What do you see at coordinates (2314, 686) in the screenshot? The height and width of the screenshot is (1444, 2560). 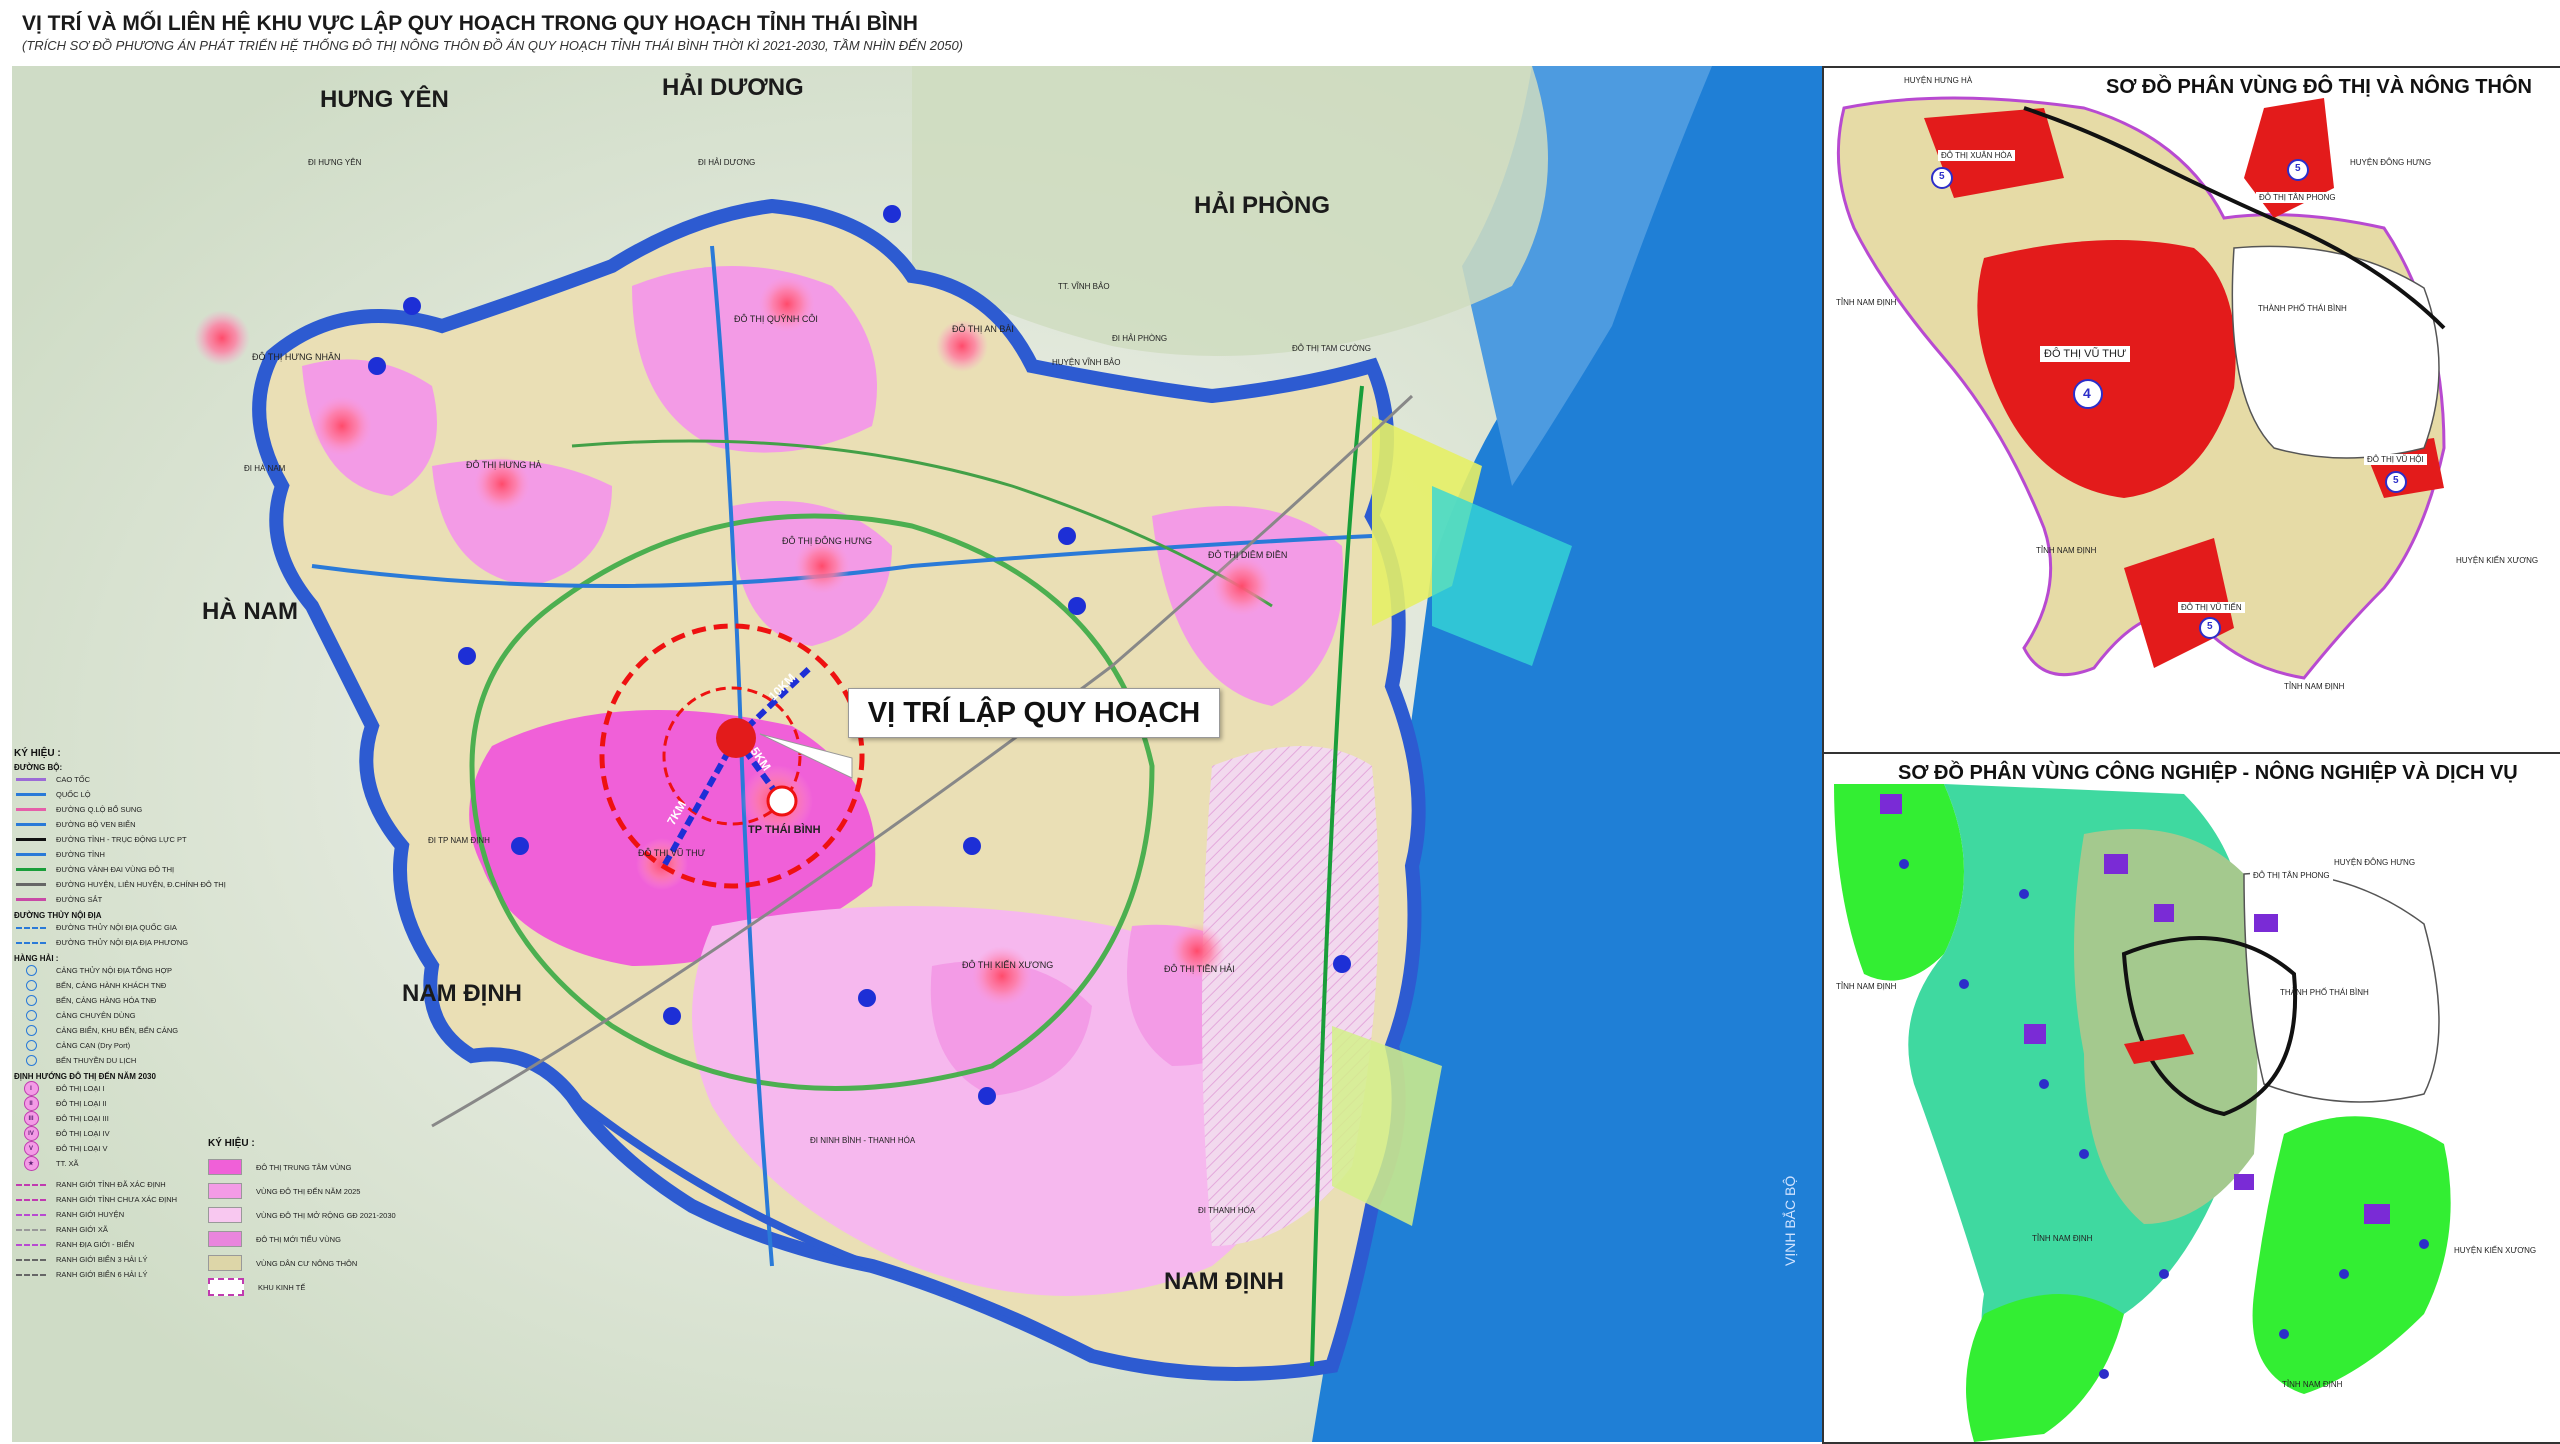 I see `inset1-label-nam-dinh-3: TỈNH NAM ĐỊNH` at bounding box center [2314, 686].